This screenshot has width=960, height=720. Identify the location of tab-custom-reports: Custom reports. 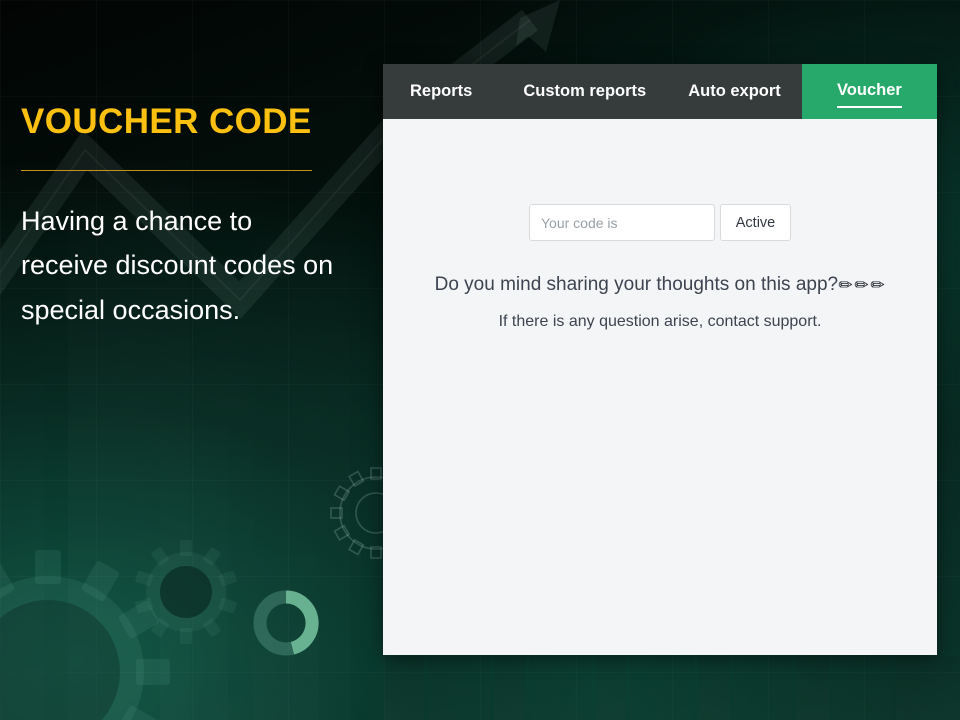
(584, 91).